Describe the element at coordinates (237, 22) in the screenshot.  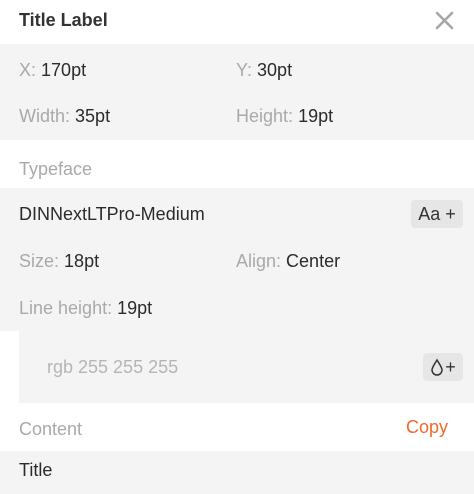
I see `panel-header: Title Label` at that location.